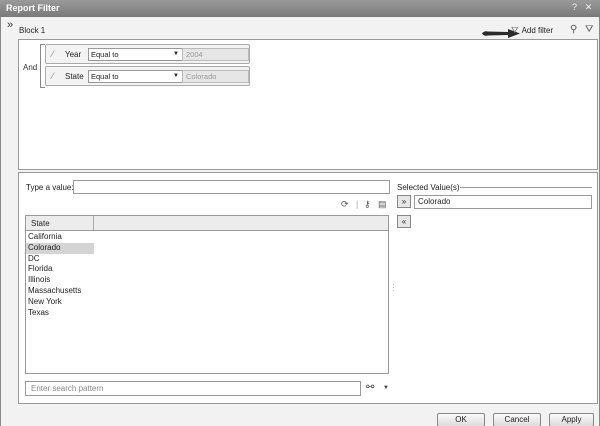 The image size is (600, 426). I want to click on type-value-input, so click(231, 187).